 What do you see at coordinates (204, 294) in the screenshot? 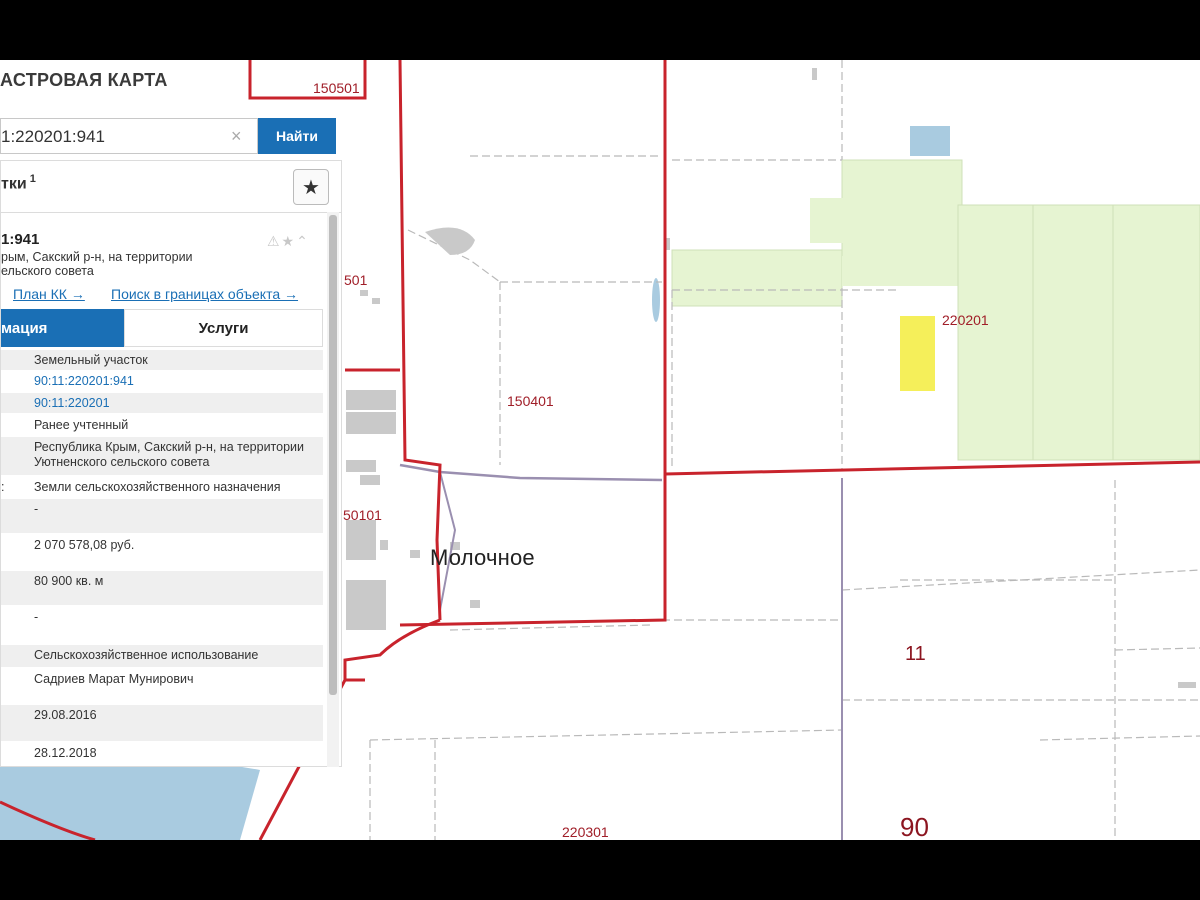
I see `search-within-object-link: Поиск в границах объекта →` at bounding box center [204, 294].